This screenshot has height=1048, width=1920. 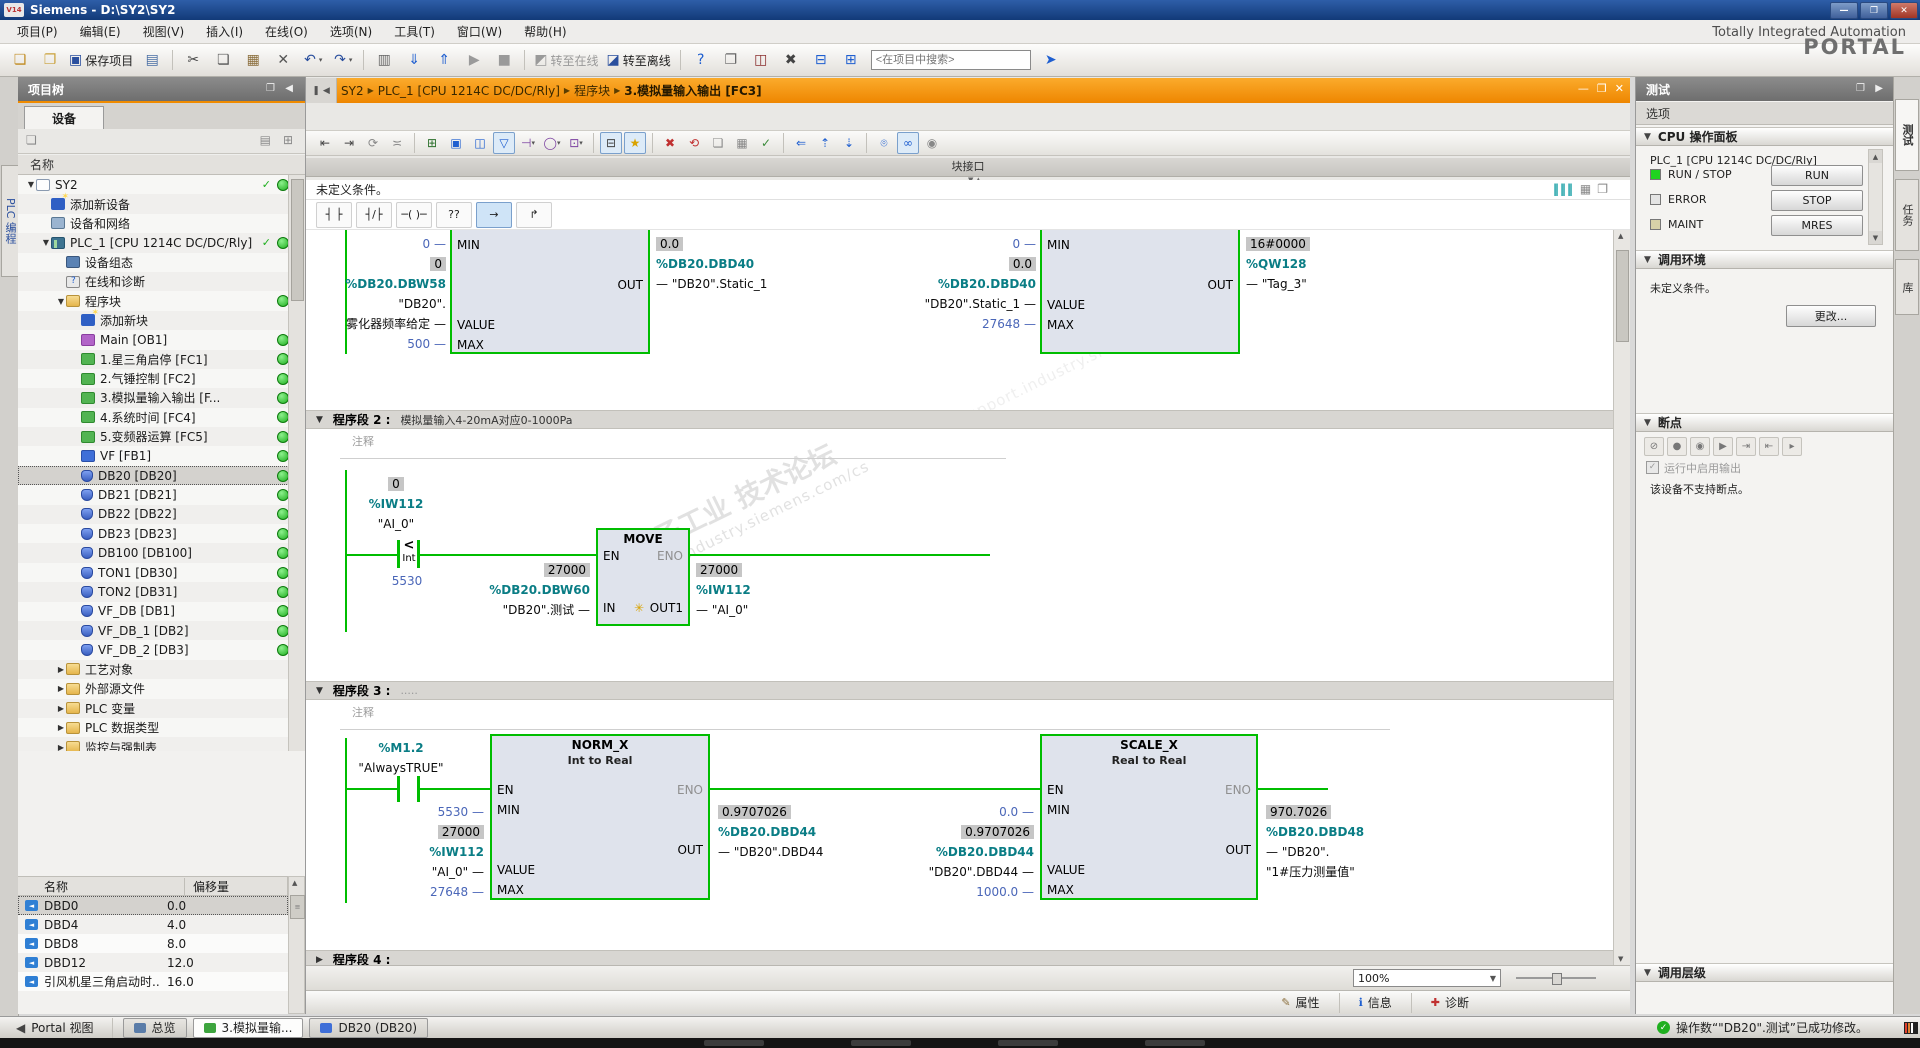 I want to click on limit-block-1: MIN VALUE MAX OUT, so click(x=550, y=292).